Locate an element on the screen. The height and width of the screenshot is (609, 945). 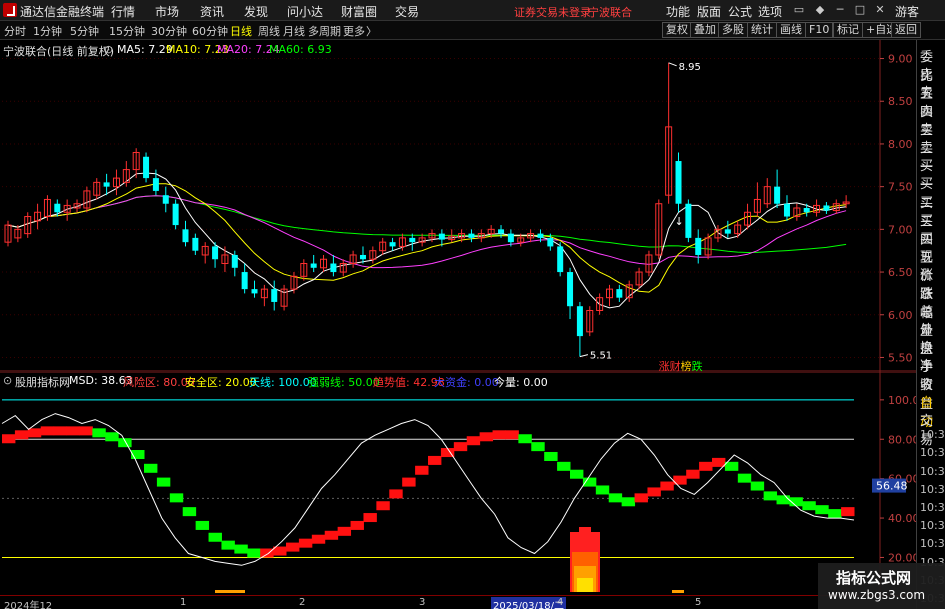
indicator-risk: 风险区: 80.00 is located at coordinates (159, 382).